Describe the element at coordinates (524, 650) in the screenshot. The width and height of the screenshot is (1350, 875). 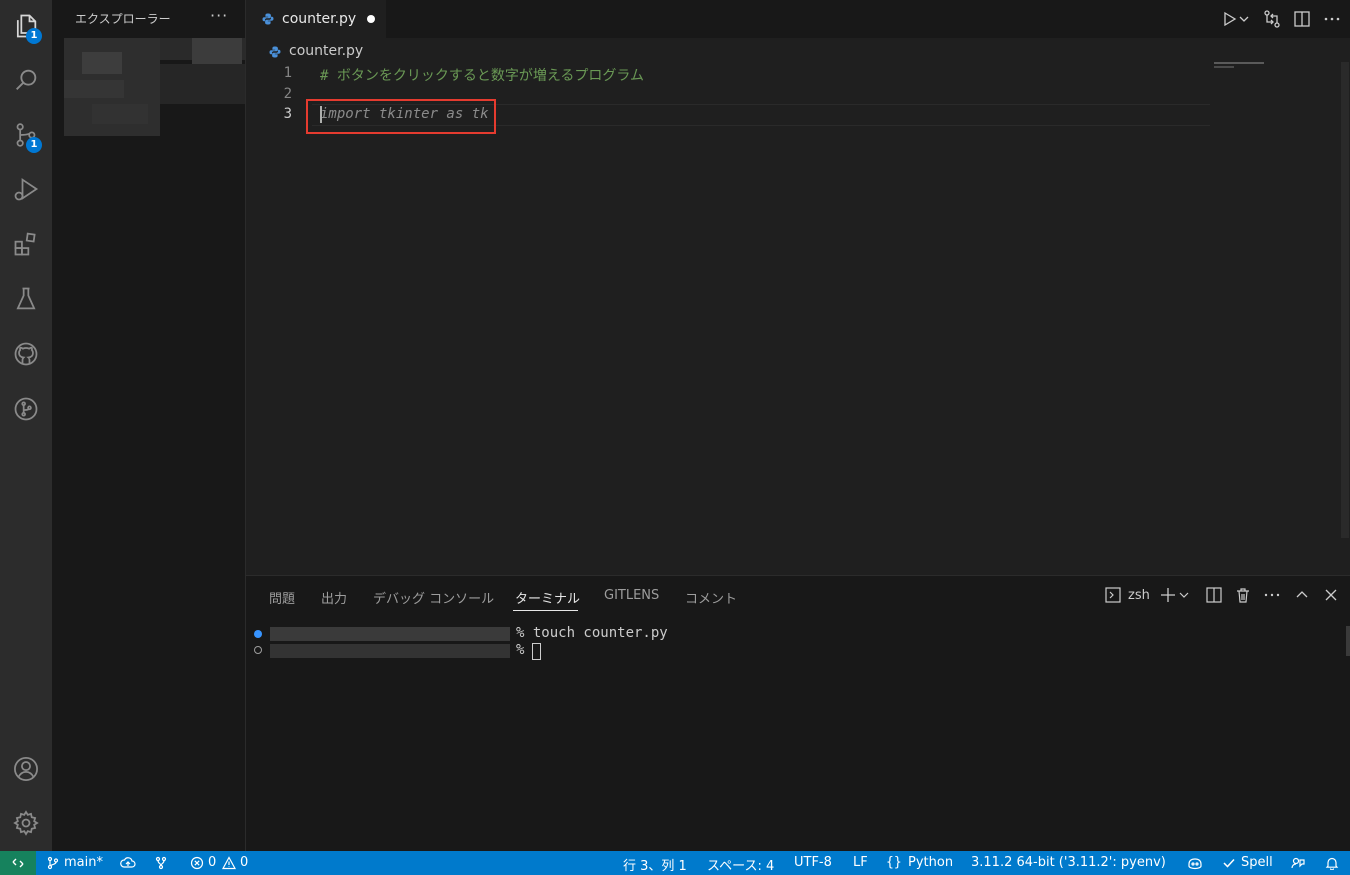
I see `terminal-line: %` at that location.